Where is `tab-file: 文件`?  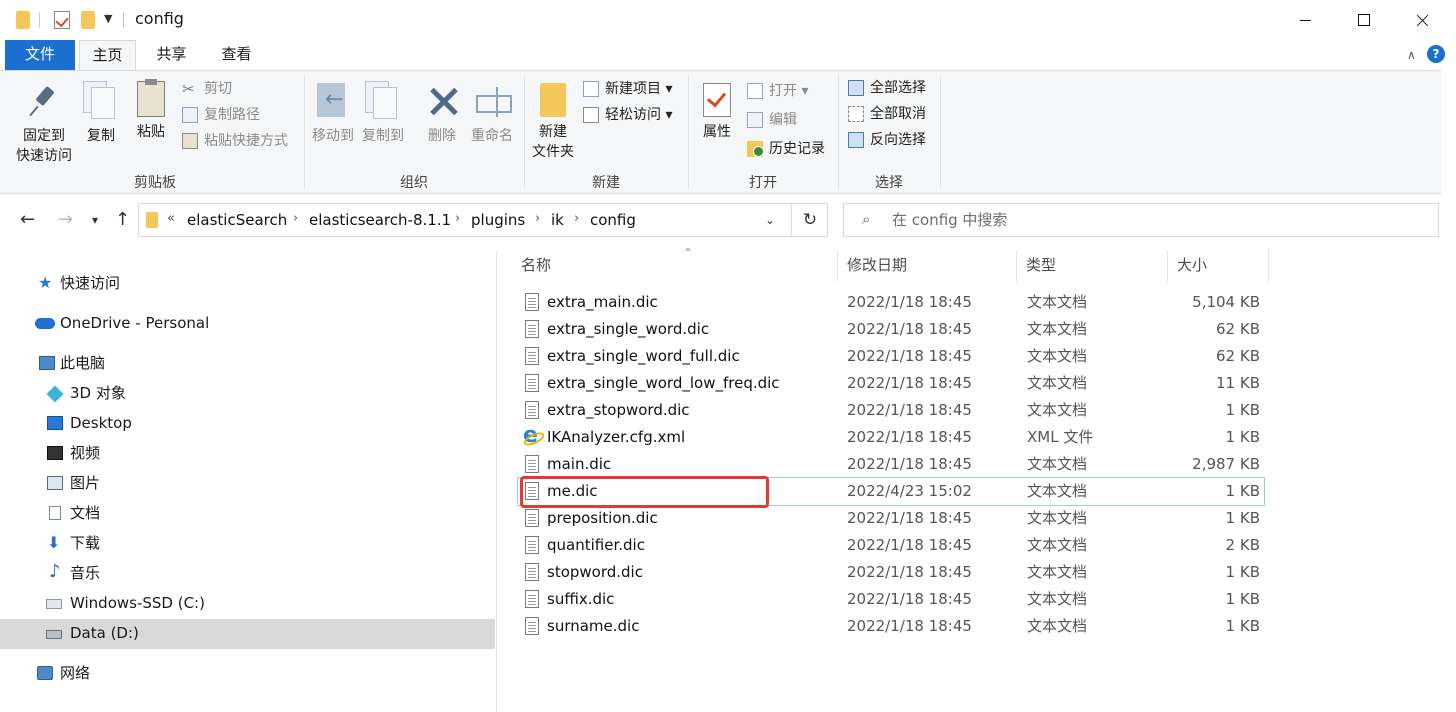 tab-file: 文件 is located at coordinates (40, 55).